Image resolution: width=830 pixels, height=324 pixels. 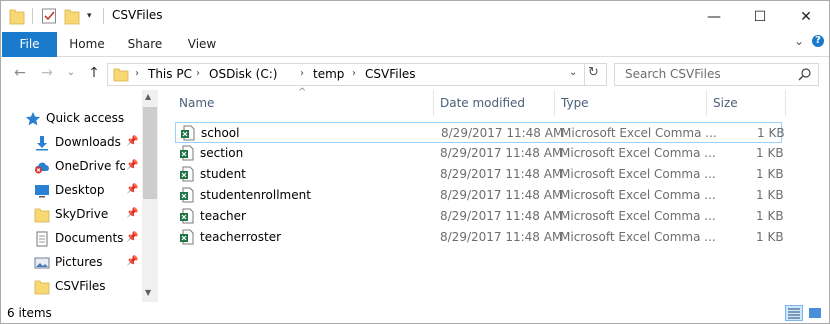 I want to click on sidebar-item-desktop: Desktop 📌, so click(x=71, y=191).